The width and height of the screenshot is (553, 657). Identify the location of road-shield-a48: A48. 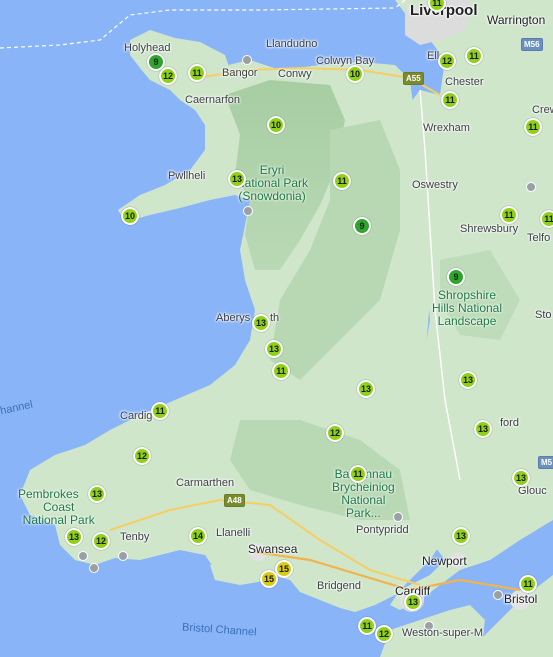
(234, 500).